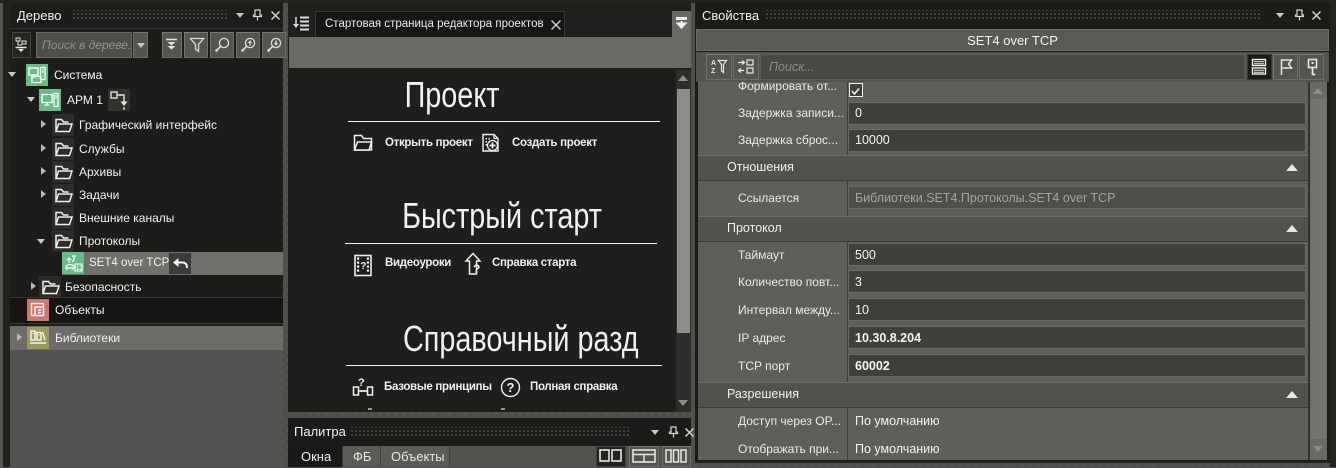 The image size is (1336, 468). I want to click on svg-text: Z, so click(713, 71).